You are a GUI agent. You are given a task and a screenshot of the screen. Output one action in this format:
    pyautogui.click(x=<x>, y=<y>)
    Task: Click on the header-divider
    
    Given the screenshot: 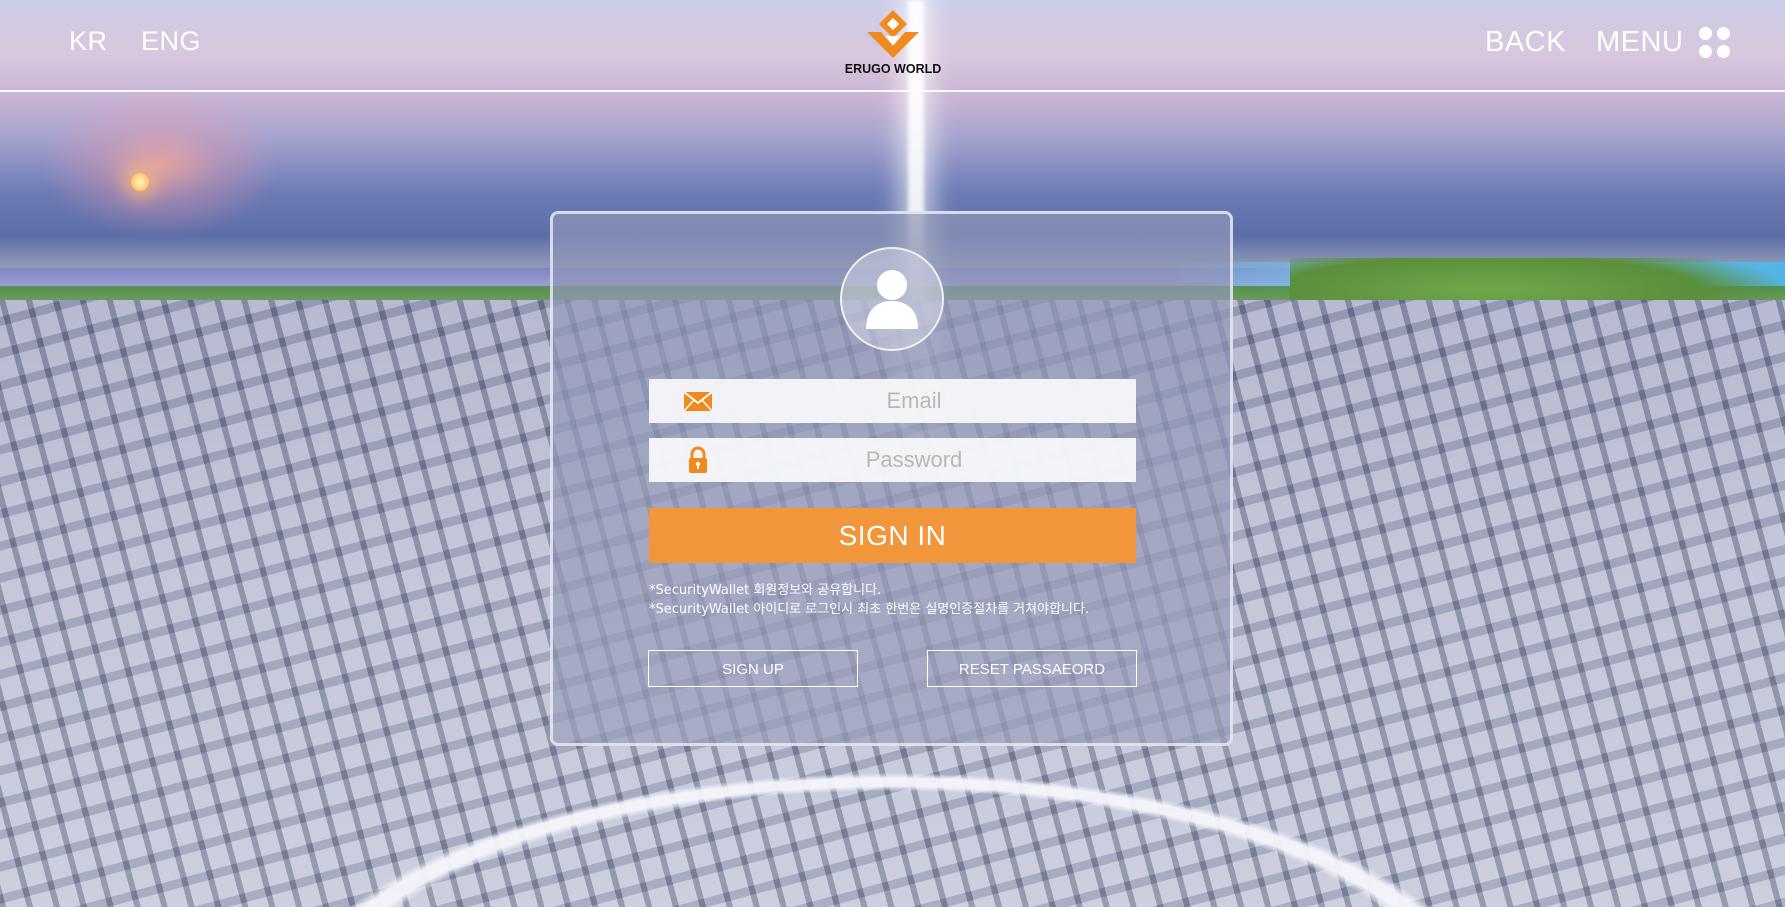 What is the action you would take?
    pyautogui.click(x=892, y=91)
    